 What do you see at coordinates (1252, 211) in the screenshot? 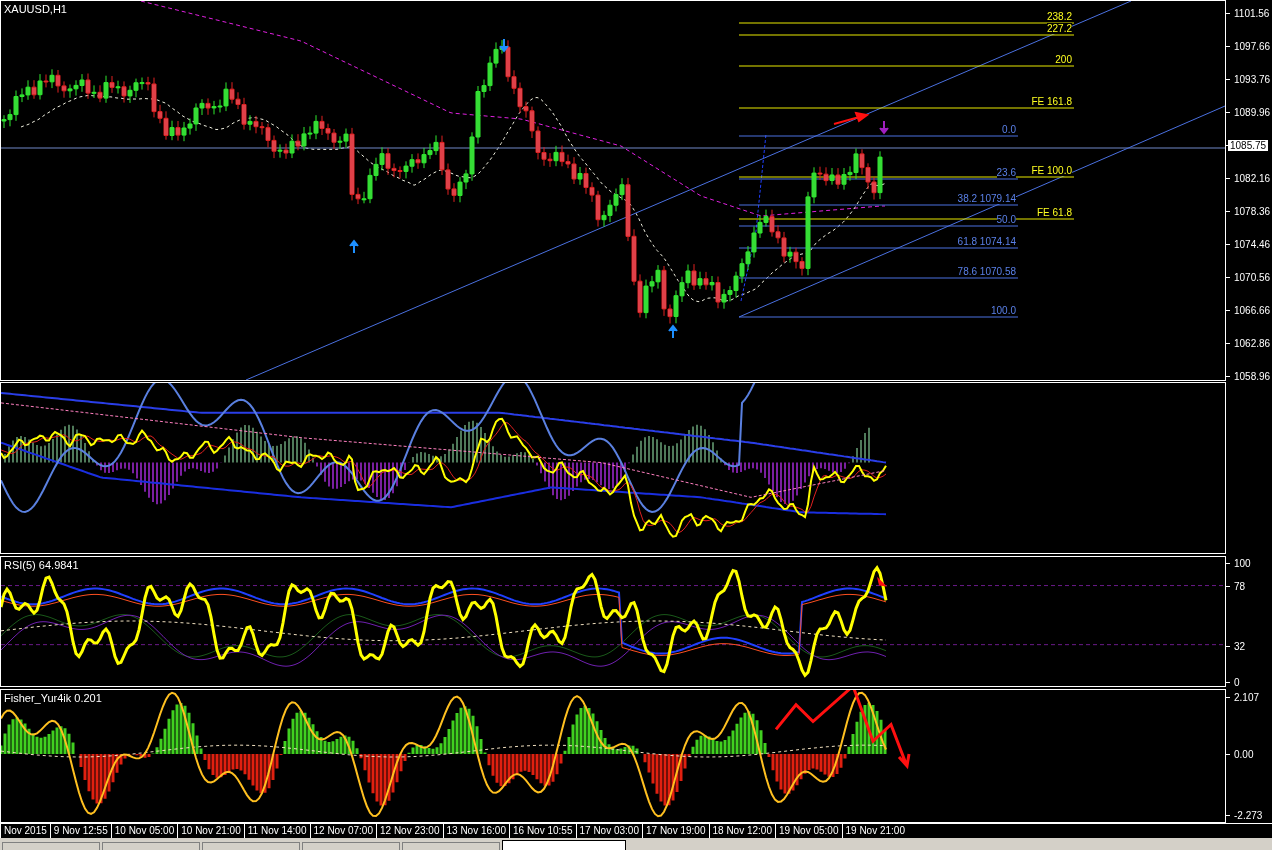
I see `axis-label: 1078.36` at bounding box center [1252, 211].